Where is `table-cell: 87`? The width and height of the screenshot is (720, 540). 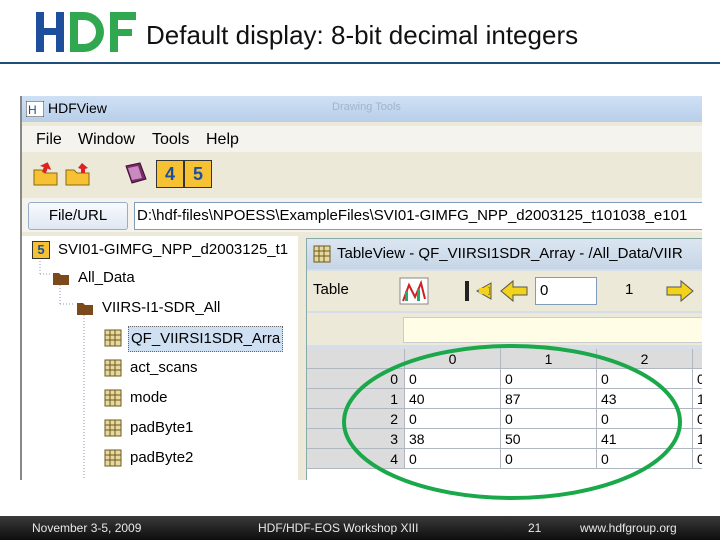
table-cell: 87 is located at coordinates (549, 399).